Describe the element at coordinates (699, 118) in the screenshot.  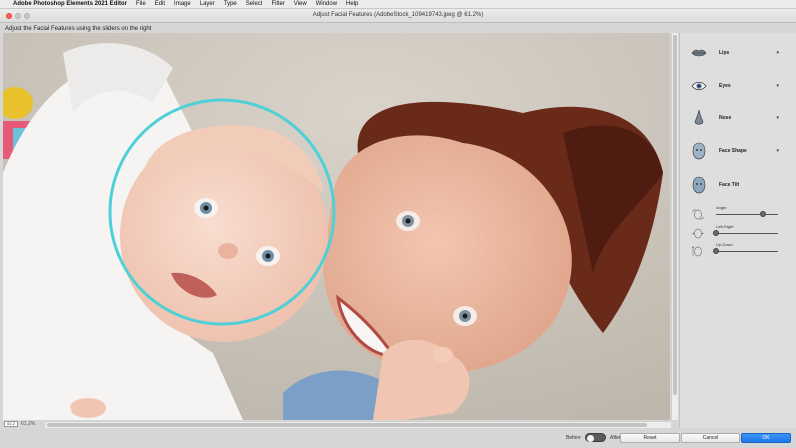
I see `nose-icon` at that location.